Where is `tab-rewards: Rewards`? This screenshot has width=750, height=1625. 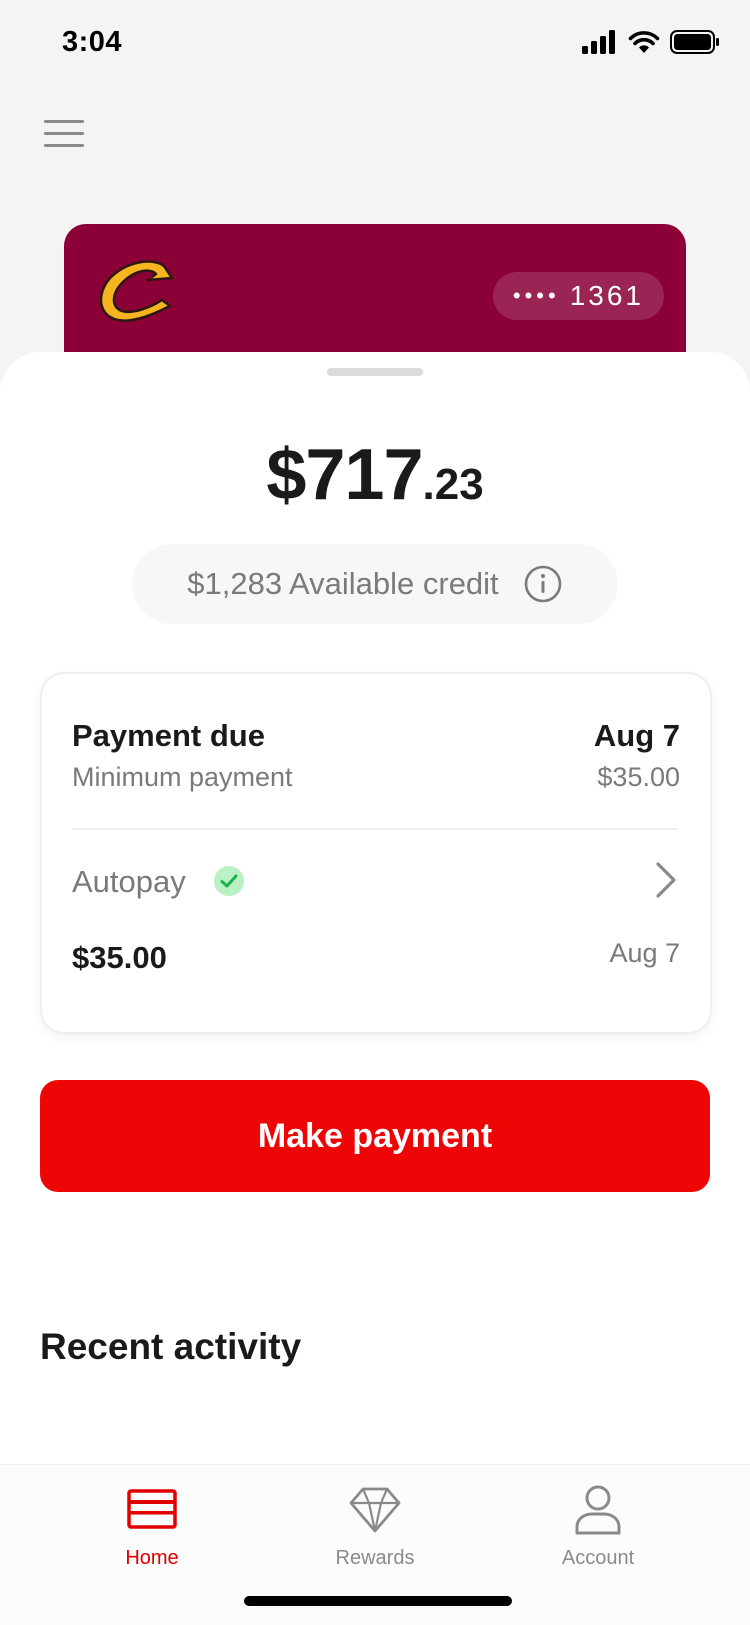 tab-rewards: Rewards is located at coordinates (375, 1533).